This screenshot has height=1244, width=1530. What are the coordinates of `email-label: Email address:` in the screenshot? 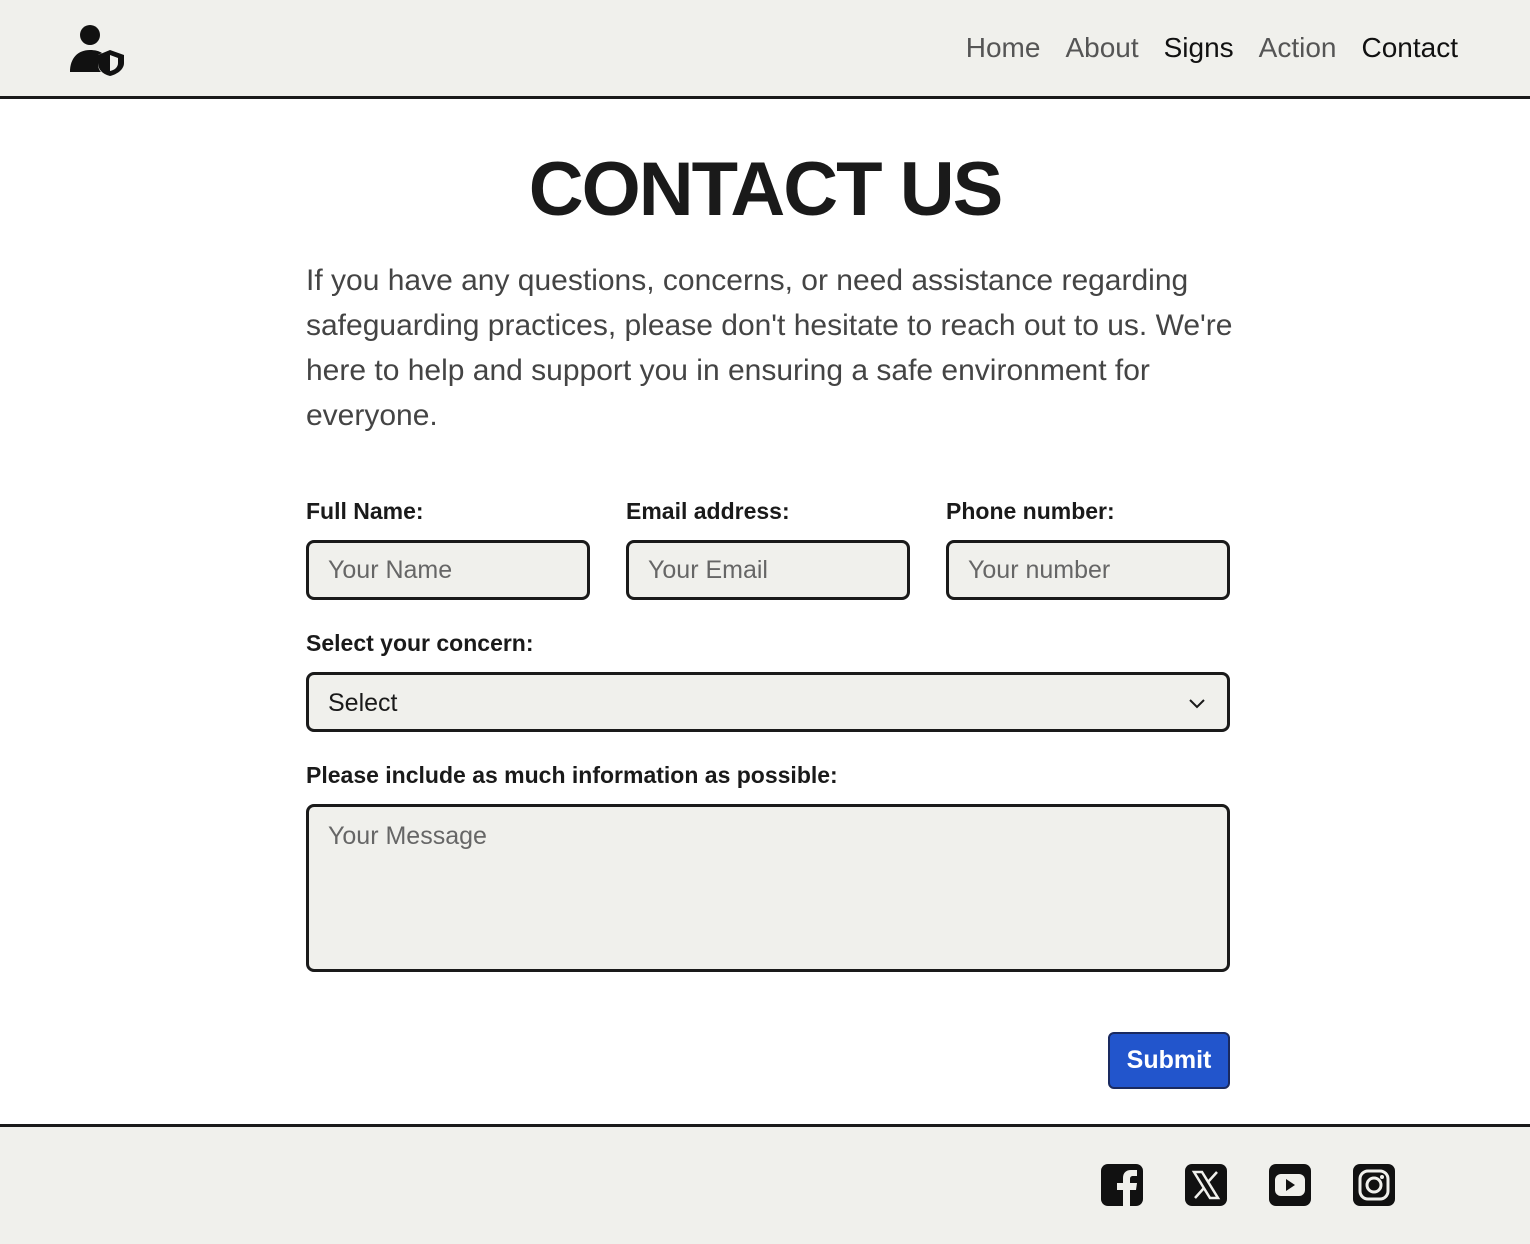 It's located at (708, 511).